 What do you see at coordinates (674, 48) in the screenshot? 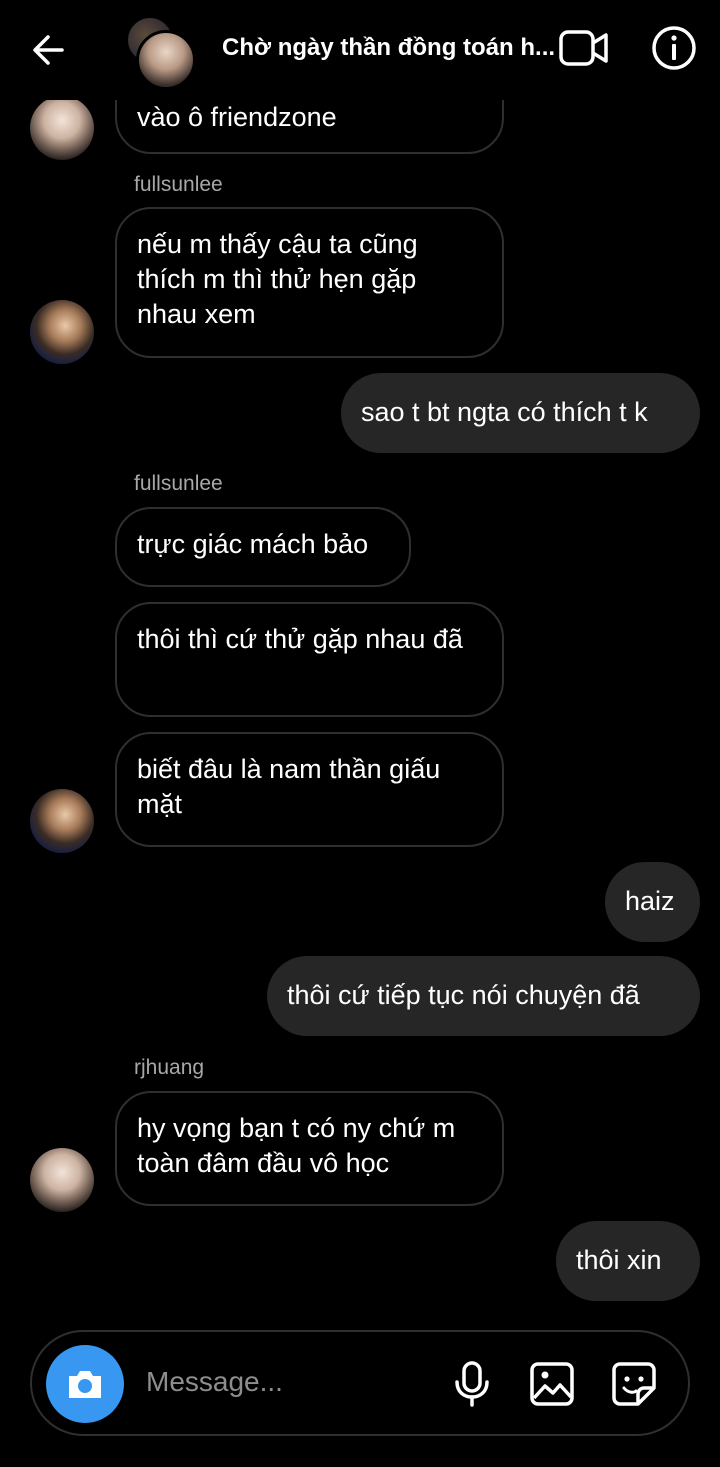
I see `info-icon` at bounding box center [674, 48].